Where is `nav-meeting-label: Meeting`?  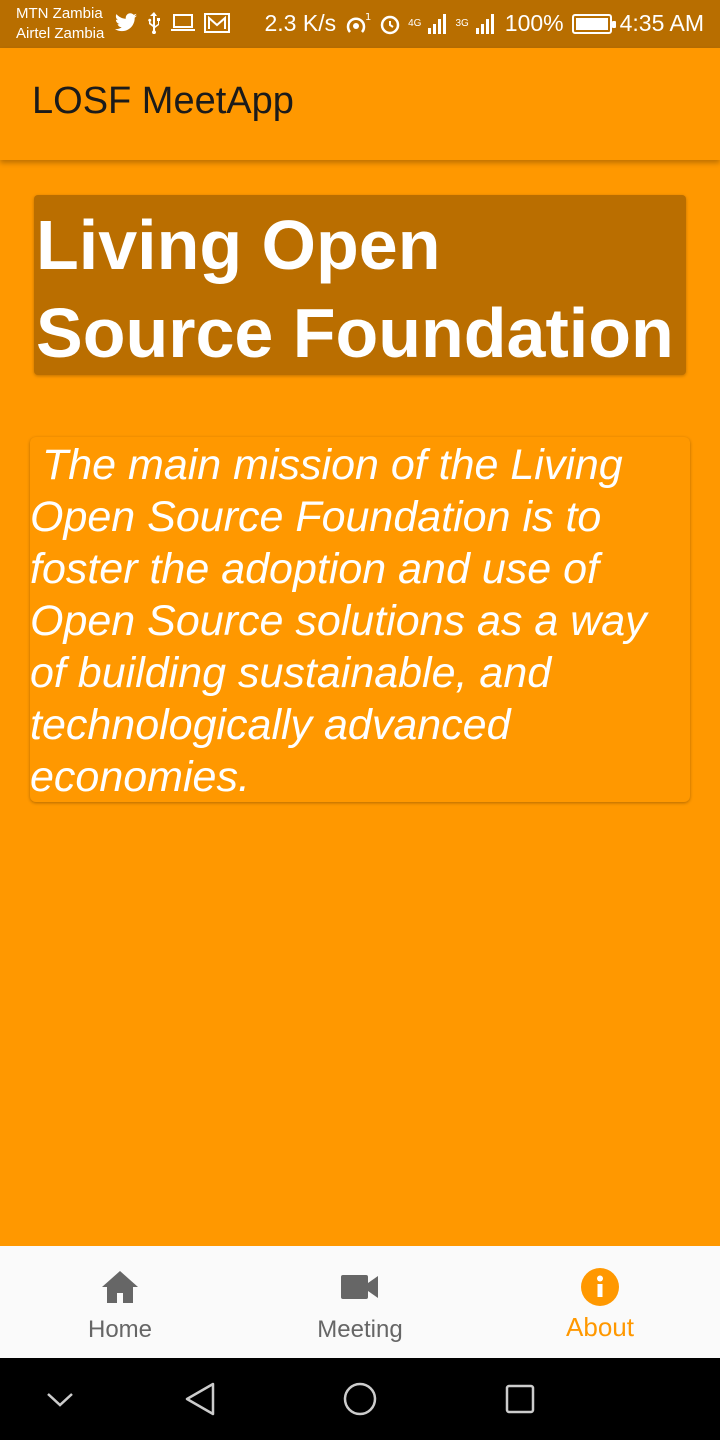 nav-meeting-label: Meeting is located at coordinates (360, 1329).